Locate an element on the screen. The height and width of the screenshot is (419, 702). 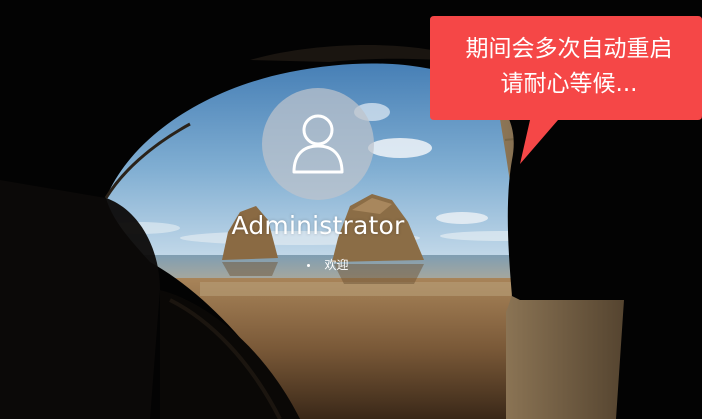
user-avatar is located at coordinates (318, 144).